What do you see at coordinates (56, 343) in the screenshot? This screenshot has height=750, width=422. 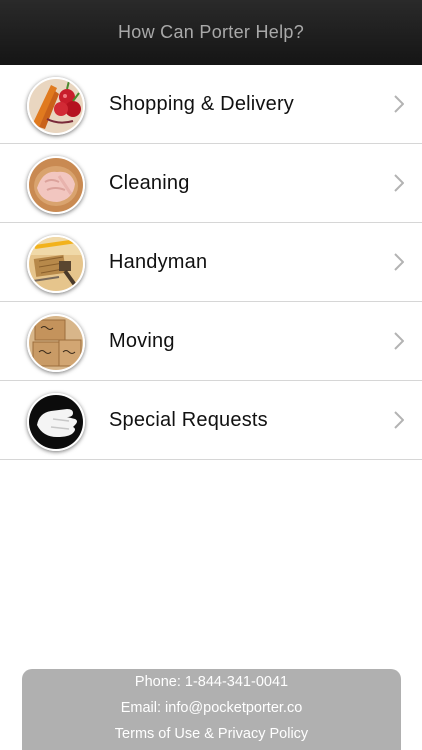 I see `moving-boxes-icon` at bounding box center [56, 343].